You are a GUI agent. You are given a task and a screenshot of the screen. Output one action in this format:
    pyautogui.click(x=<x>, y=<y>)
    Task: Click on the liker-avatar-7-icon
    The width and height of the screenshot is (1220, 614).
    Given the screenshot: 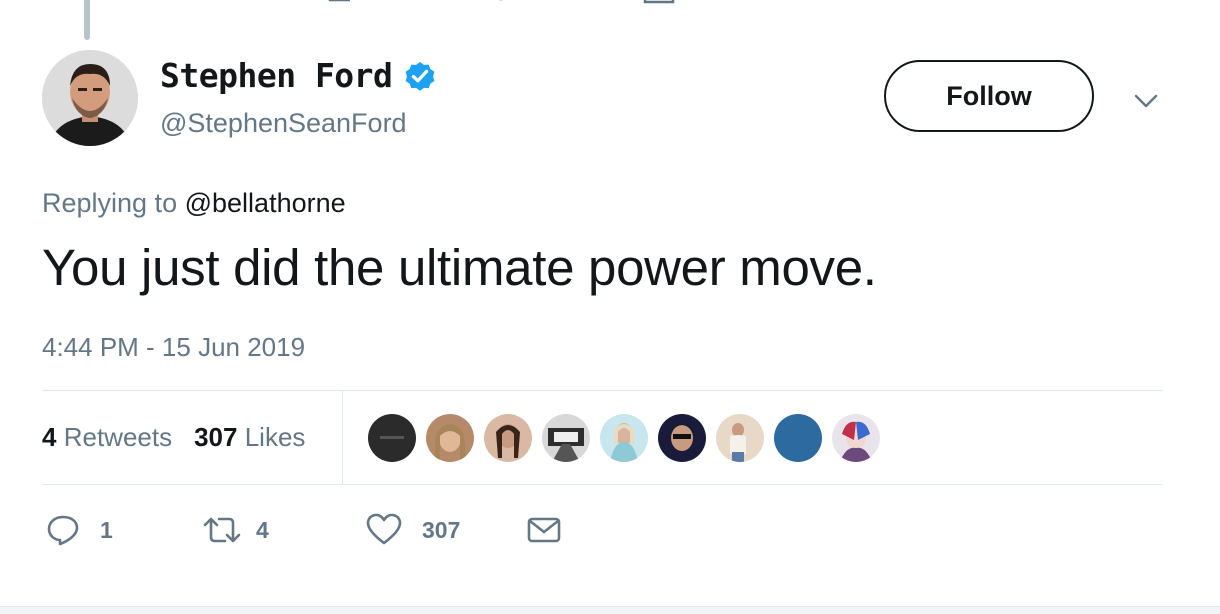 What is the action you would take?
    pyautogui.click(x=740, y=438)
    